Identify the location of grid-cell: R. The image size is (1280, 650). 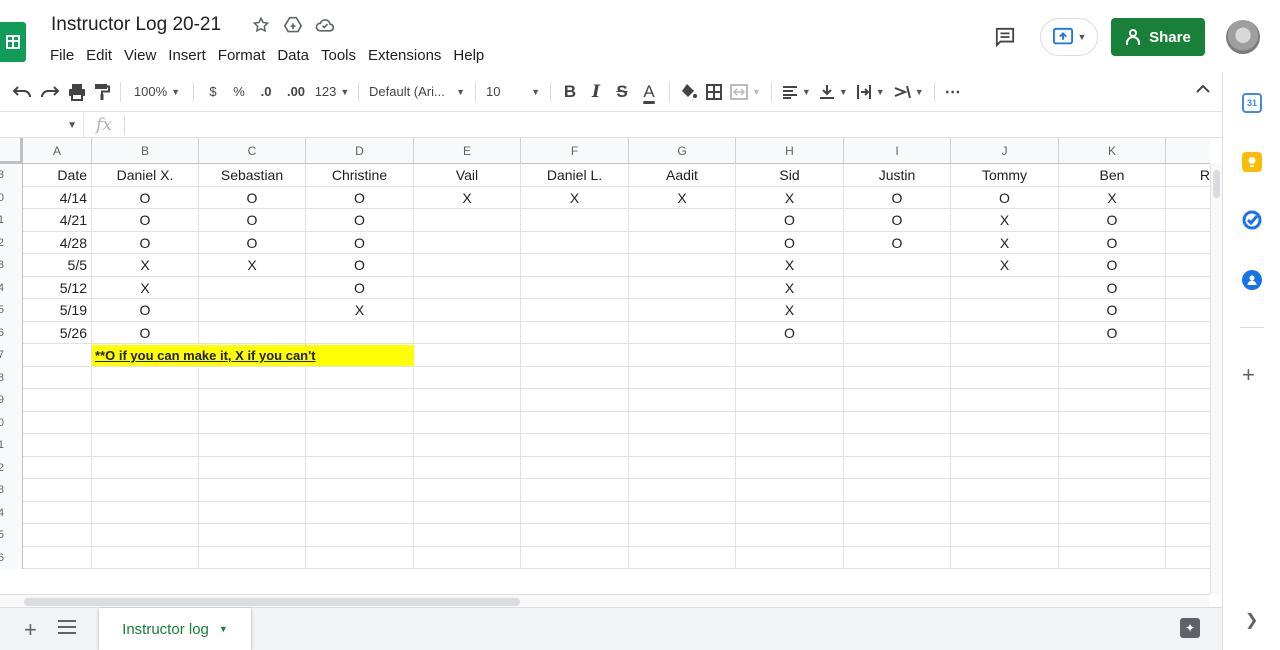
(1188, 175).